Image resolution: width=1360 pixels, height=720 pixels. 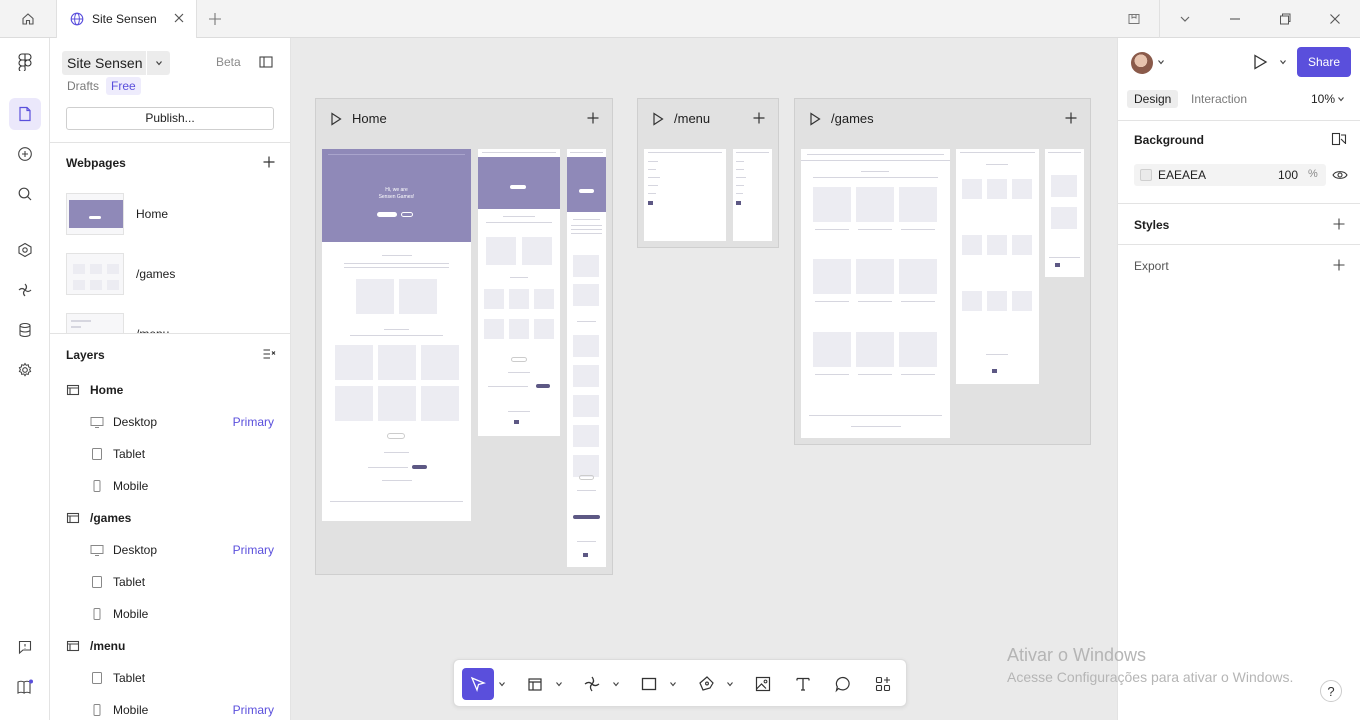 What do you see at coordinates (215, 19) in the screenshot?
I see `new-tab-icon` at bounding box center [215, 19].